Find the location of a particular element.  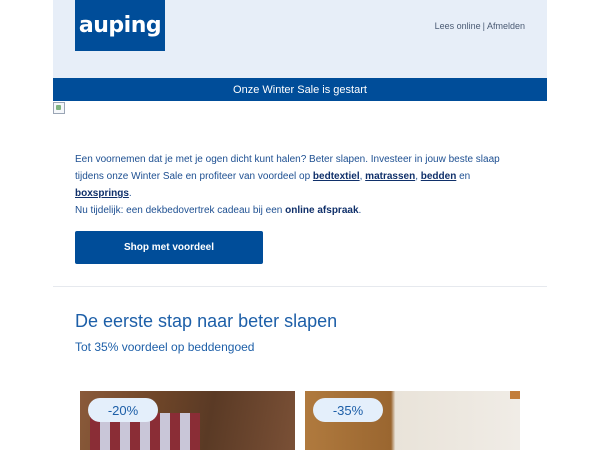

shop-button: Shop met voordeel is located at coordinates (169, 247).